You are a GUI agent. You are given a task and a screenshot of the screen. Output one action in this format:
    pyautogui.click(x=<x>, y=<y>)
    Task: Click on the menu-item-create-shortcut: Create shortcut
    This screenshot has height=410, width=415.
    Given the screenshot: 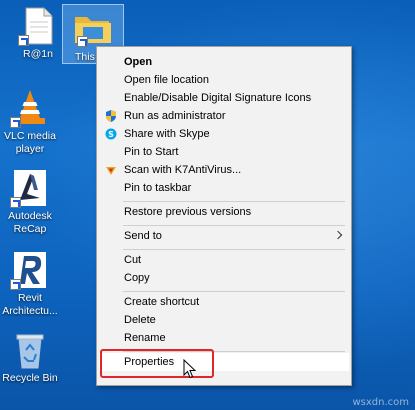 What is the action you would take?
    pyautogui.click(x=224, y=302)
    